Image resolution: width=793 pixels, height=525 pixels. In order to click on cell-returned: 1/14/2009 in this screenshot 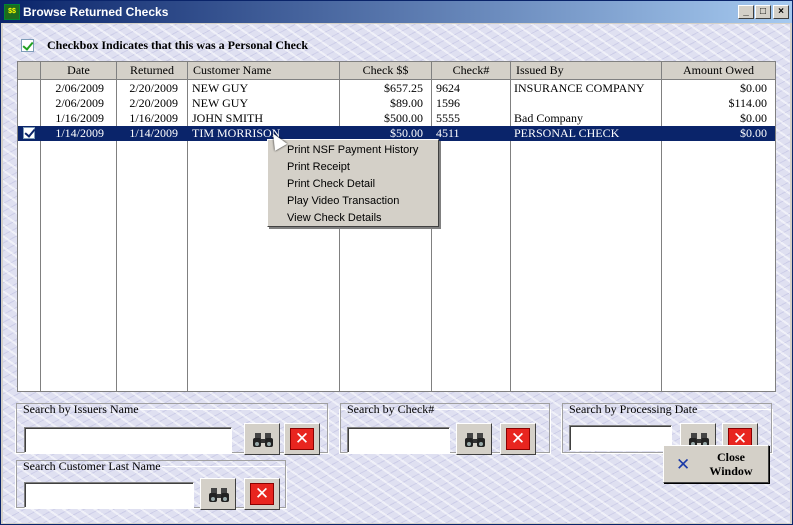, I will do `click(153, 133)`.